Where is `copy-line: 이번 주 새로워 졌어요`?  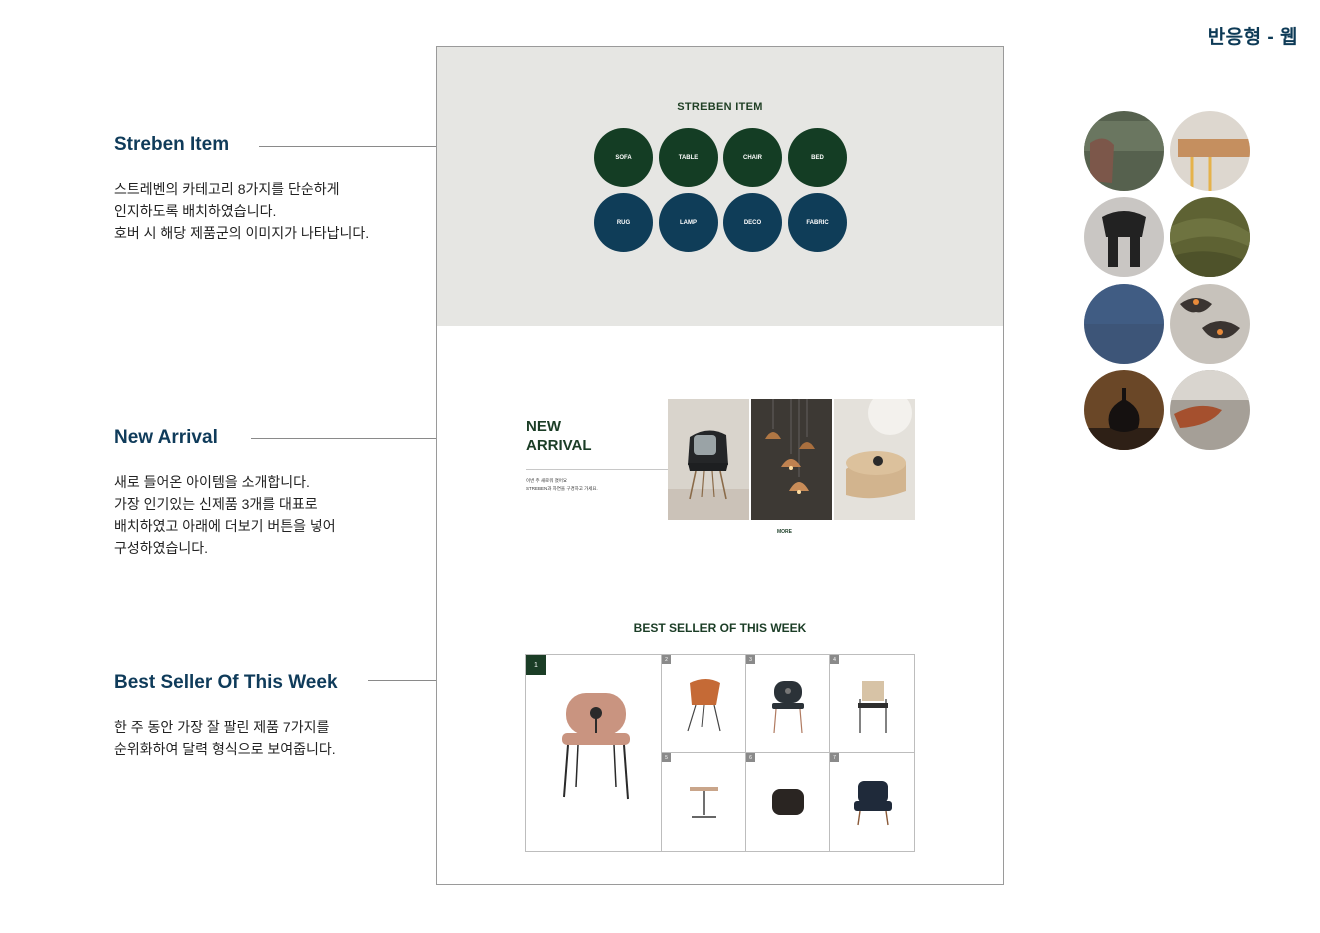
copy-line: 이번 주 새로워 졌어요 is located at coordinates (547, 480).